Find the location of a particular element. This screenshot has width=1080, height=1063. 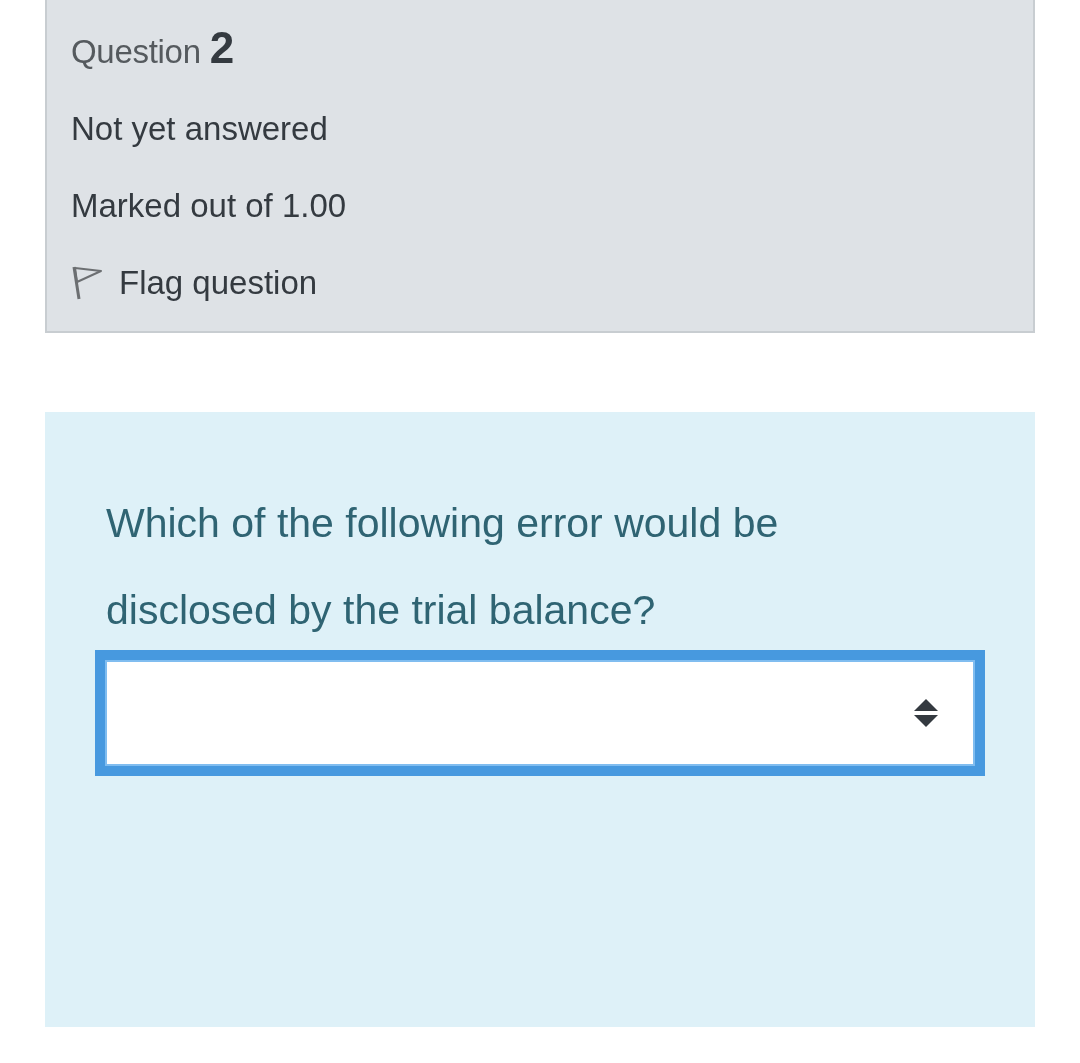

question-text: Which of the following error would be disclosed by the trial balance? is located at coordinates (443, 567).